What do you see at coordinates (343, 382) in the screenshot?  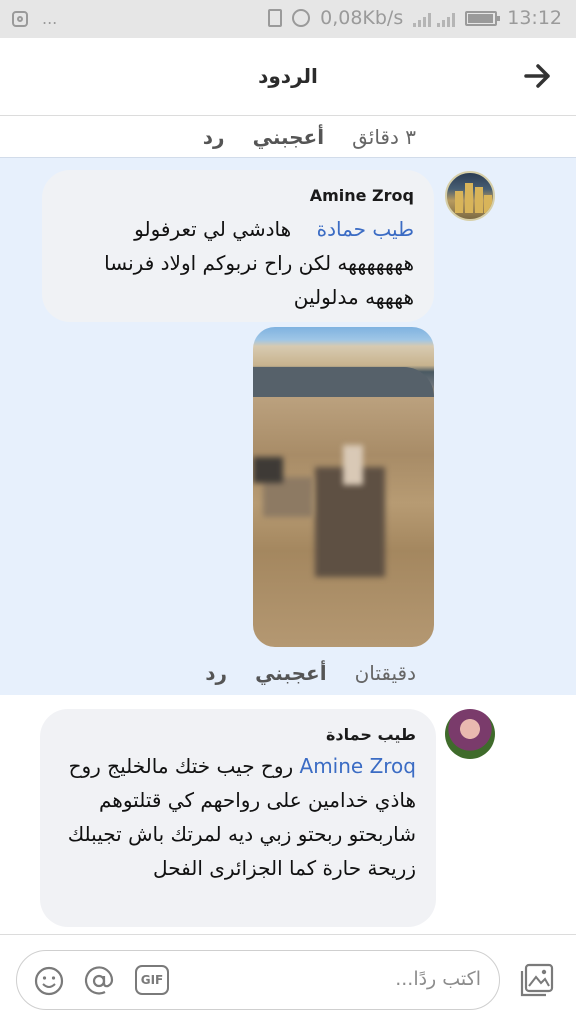 I see `water-area` at bounding box center [343, 382].